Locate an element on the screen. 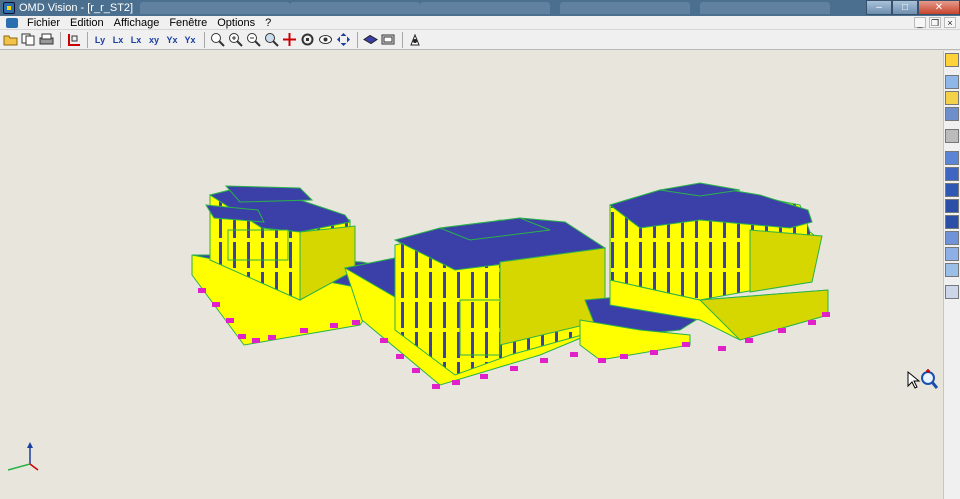  app-icon is located at coordinates (9, 8).